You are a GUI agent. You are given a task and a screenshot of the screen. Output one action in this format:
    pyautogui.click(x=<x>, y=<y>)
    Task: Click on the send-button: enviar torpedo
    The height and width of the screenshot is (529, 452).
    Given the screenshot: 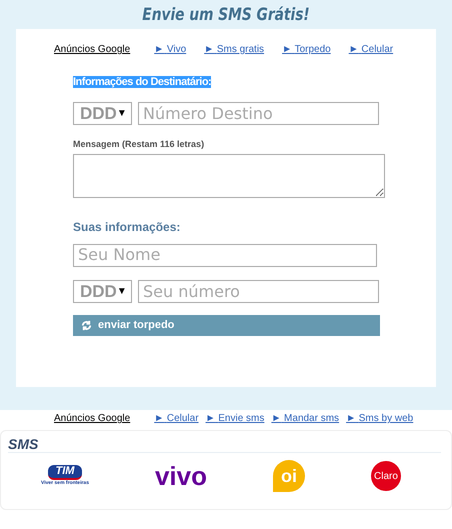 What is the action you would take?
    pyautogui.click(x=226, y=325)
    